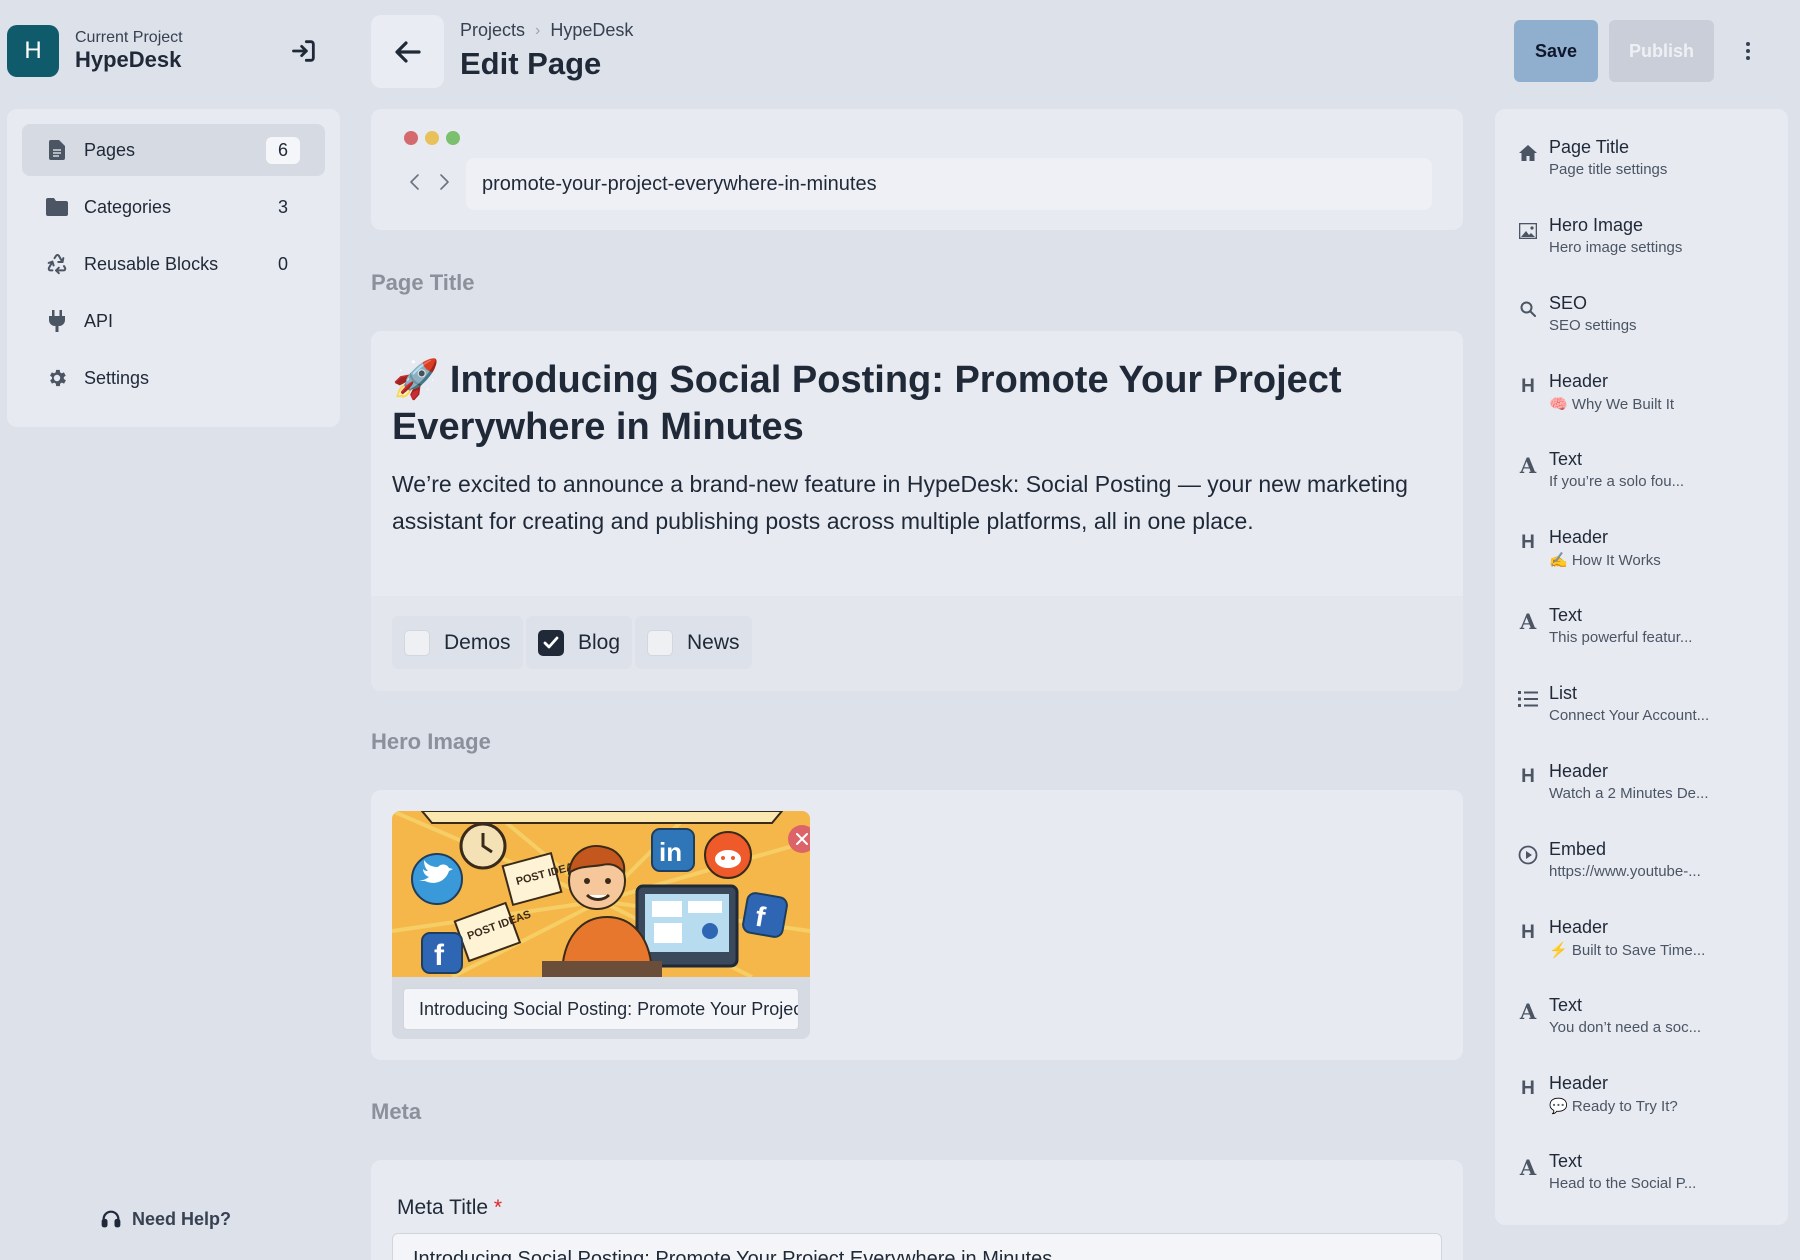  Describe the element at coordinates (423, 282) in the screenshot. I see `section-label-page-title: Page Title` at that location.